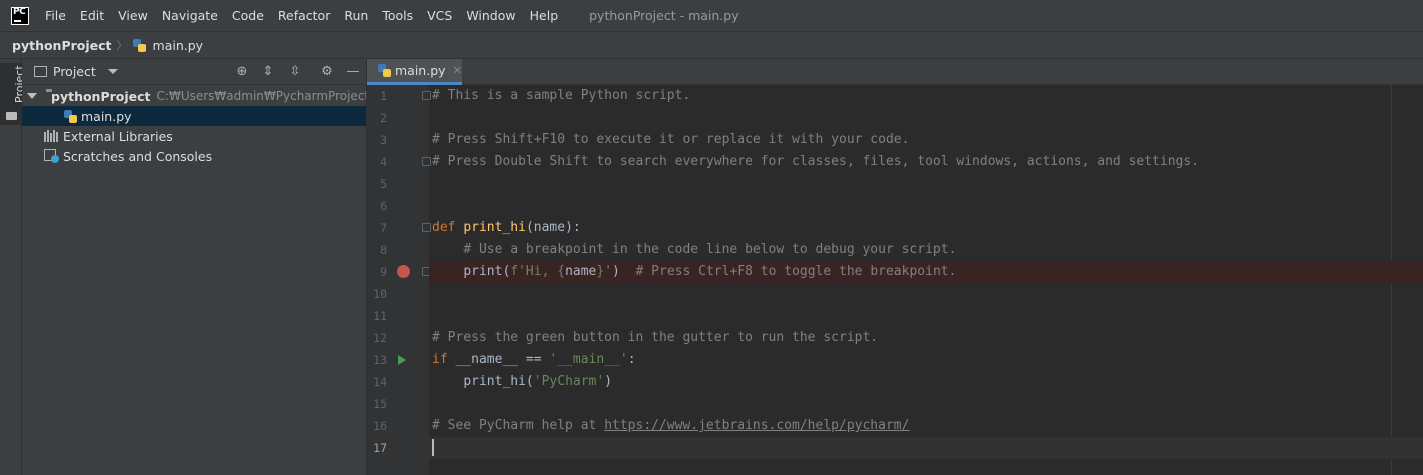 This screenshot has height=475, width=1423. What do you see at coordinates (383, 184) in the screenshot?
I see `line-number: 5` at bounding box center [383, 184].